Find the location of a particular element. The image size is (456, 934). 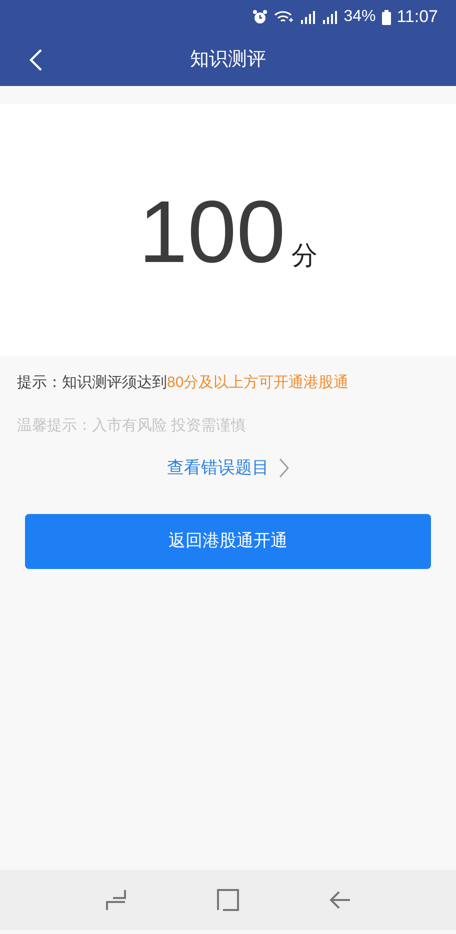

score-unit: 分 is located at coordinates (304, 255).